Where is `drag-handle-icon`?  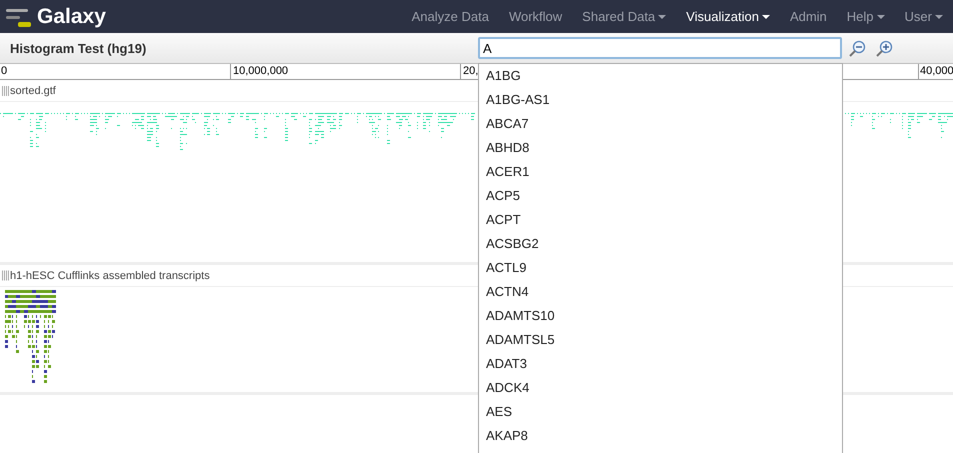
drag-handle-icon is located at coordinates (5, 91).